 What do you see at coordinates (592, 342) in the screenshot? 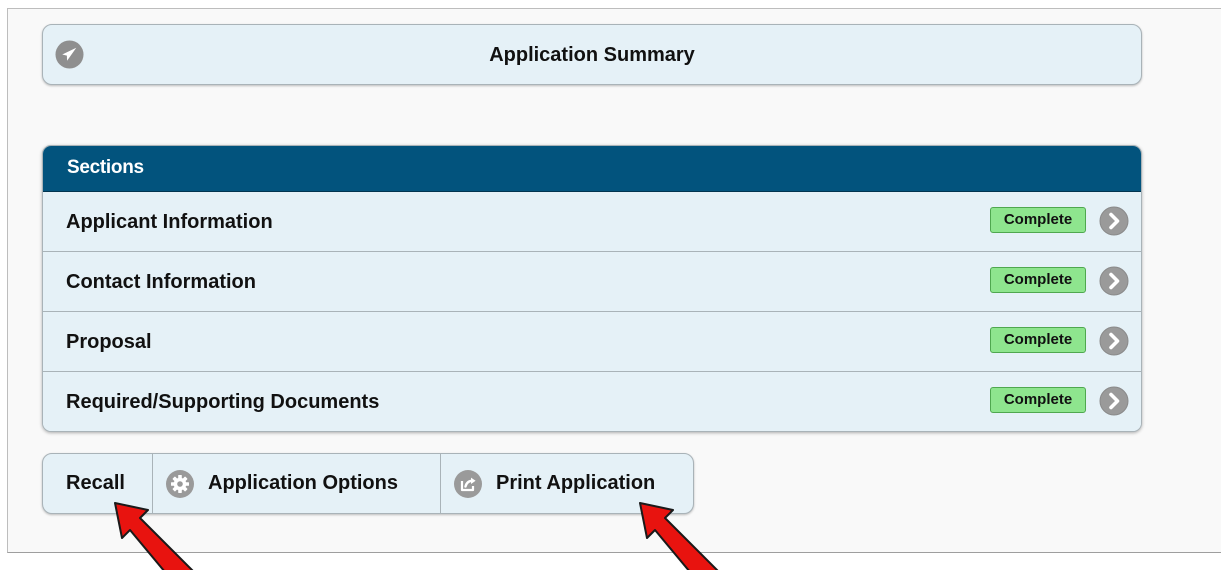
I see `section-row-proposal: Proposal Complete` at bounding box center [592, 342].